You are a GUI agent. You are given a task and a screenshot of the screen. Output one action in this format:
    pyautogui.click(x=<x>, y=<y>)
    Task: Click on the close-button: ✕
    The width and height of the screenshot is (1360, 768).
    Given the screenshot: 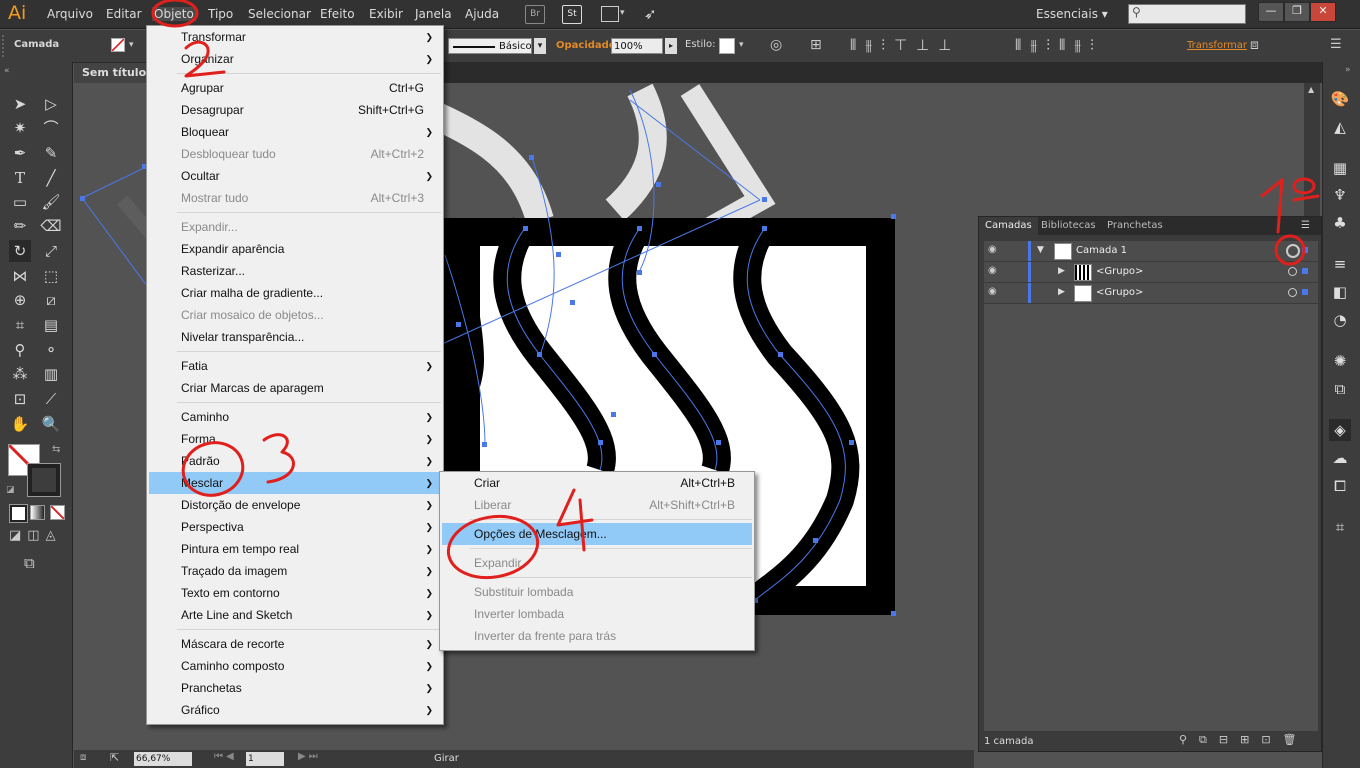 What is the action you would take?
    pyautogui.click(x=1323, y=12)
    